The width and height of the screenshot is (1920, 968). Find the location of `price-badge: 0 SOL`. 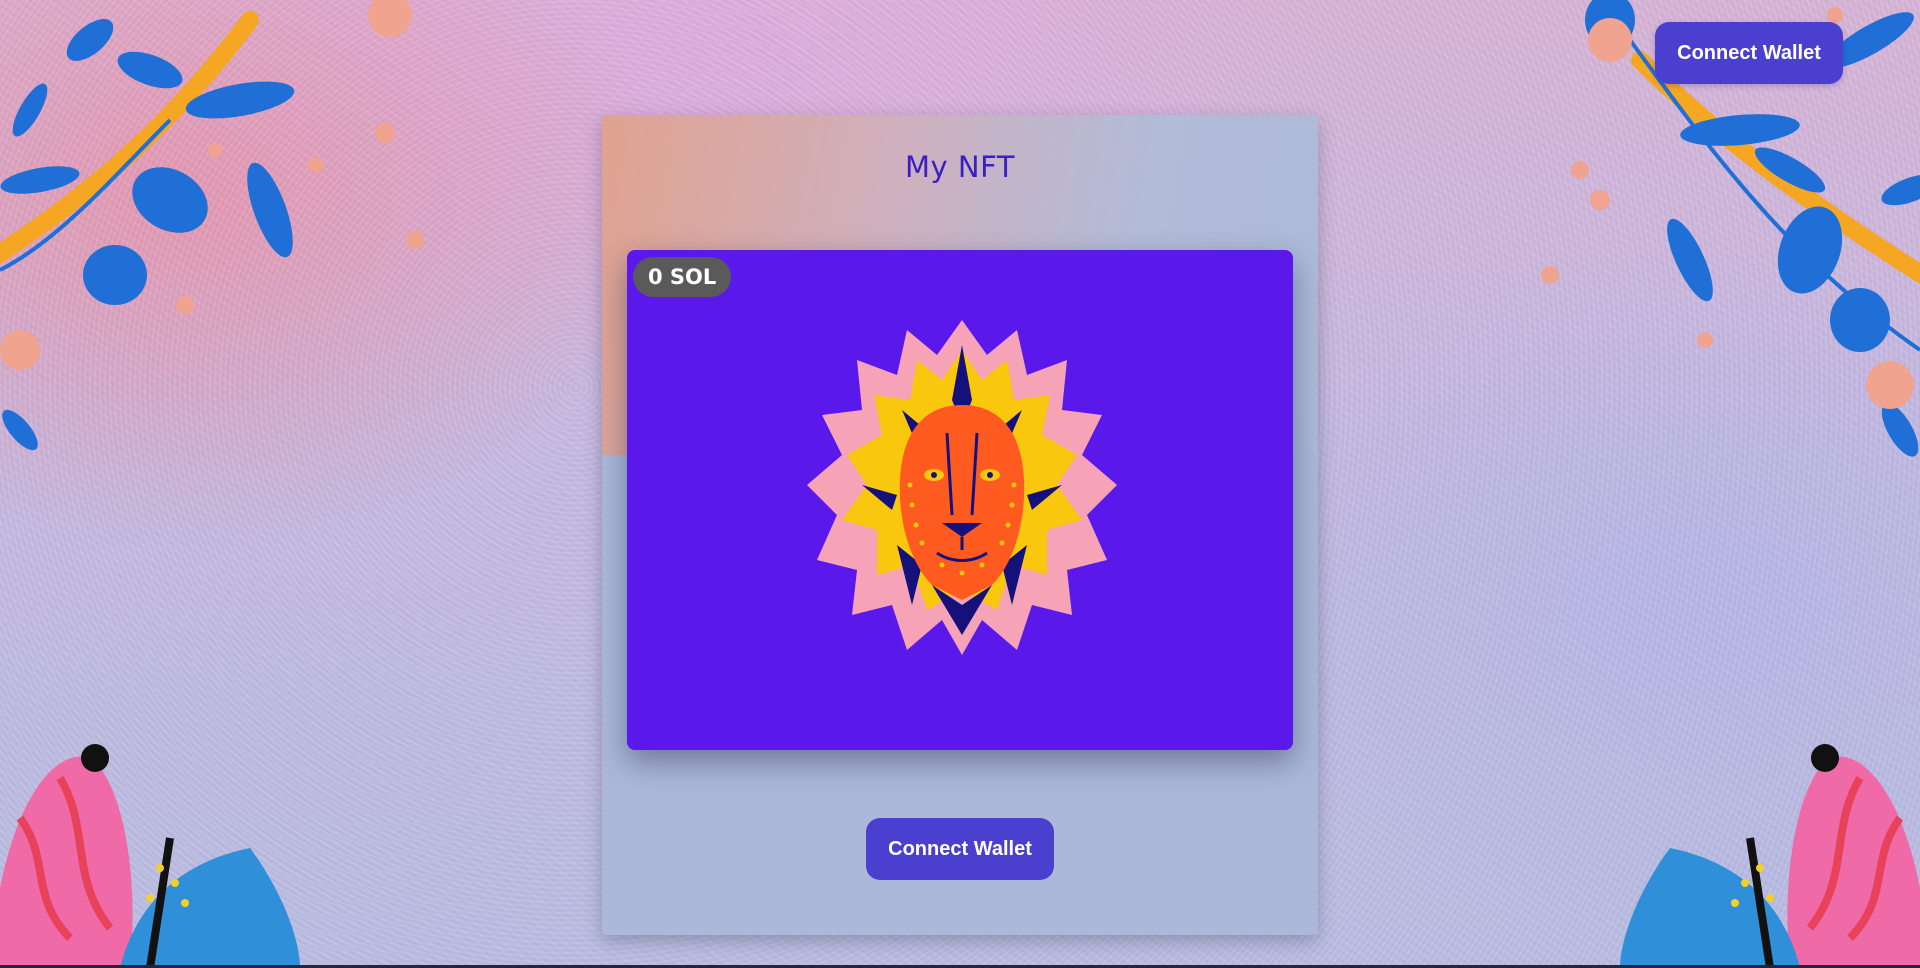

price-badge: 0 SOL is located at coordinates (682, 277).